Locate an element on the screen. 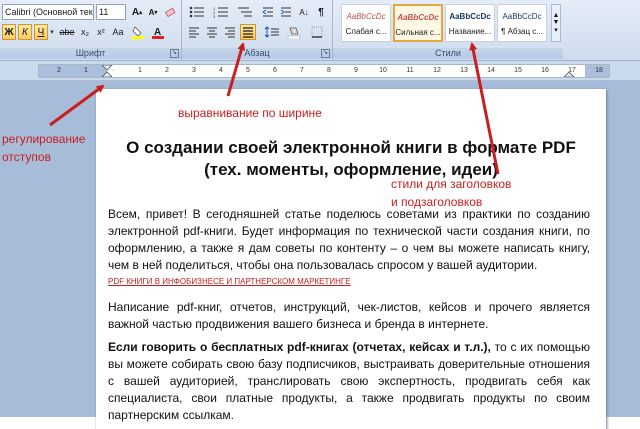 This screenshot has width=640, height=429. annotation-indent-line1: регулирование is located at coordinates (44, 139).